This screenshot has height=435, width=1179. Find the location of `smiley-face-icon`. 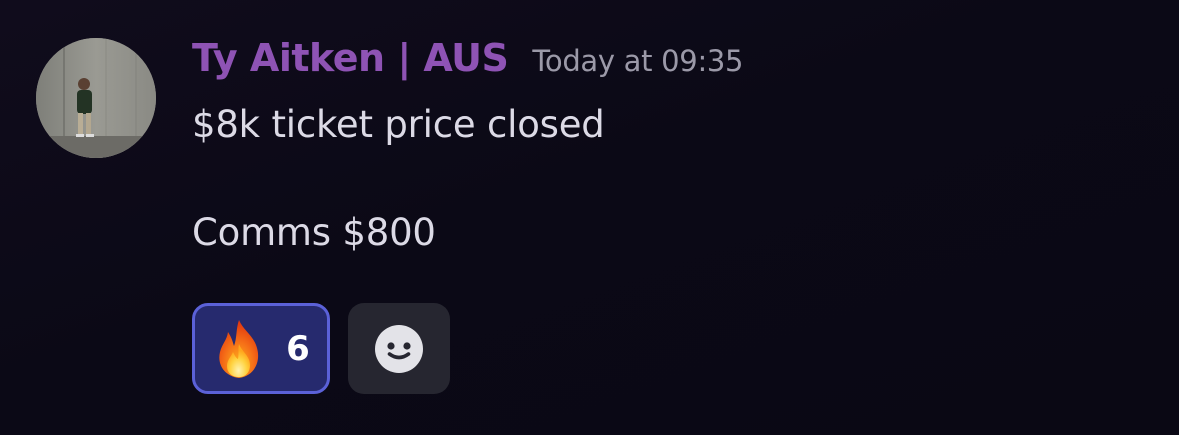

smiley-face-icon is located at coordinates (399, 348).